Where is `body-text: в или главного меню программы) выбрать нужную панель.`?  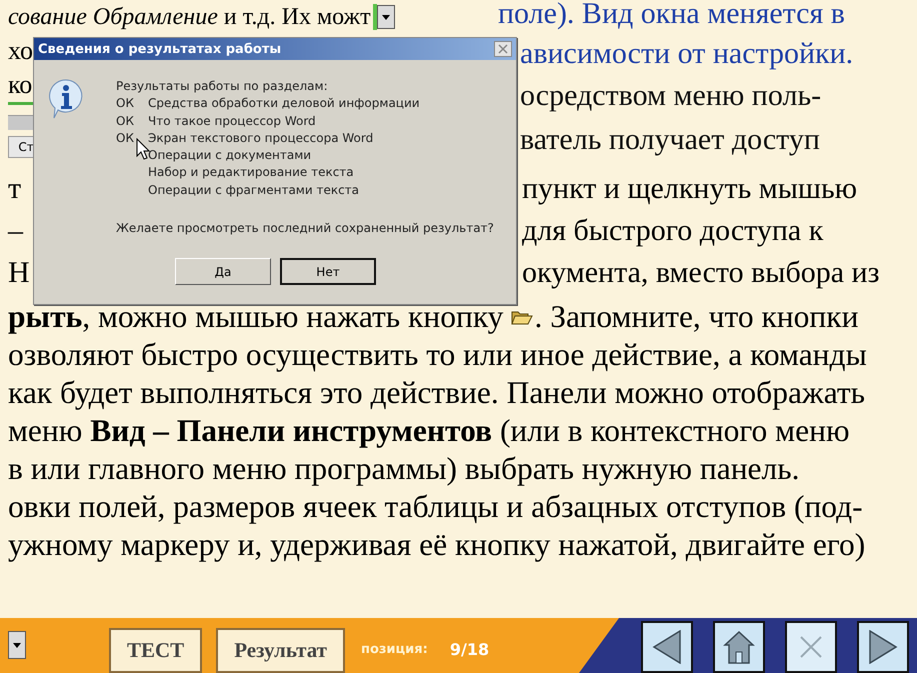 body-text: в или главного меню программы) выбрать нужную панель. is located at coordinates (404, 469).